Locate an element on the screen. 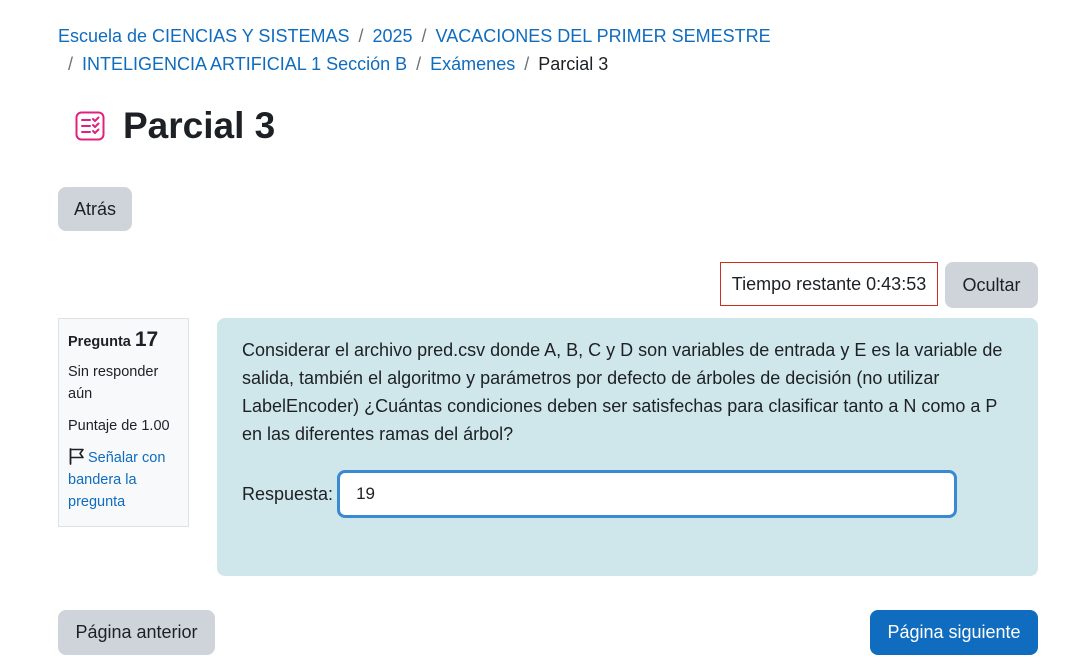 The height and width of the screenshot is (657, 1088). question-state: Sin responder aún is located at coordinates (113, 383).